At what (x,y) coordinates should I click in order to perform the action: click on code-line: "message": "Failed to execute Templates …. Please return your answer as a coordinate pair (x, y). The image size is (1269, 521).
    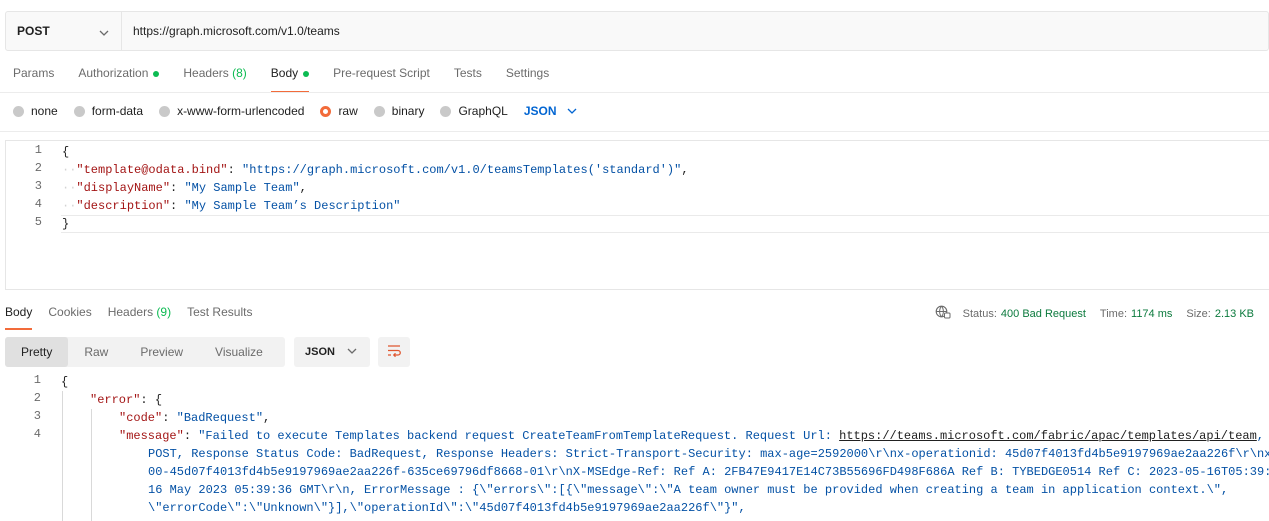
    Looking at the image, I should click on (691, 436).